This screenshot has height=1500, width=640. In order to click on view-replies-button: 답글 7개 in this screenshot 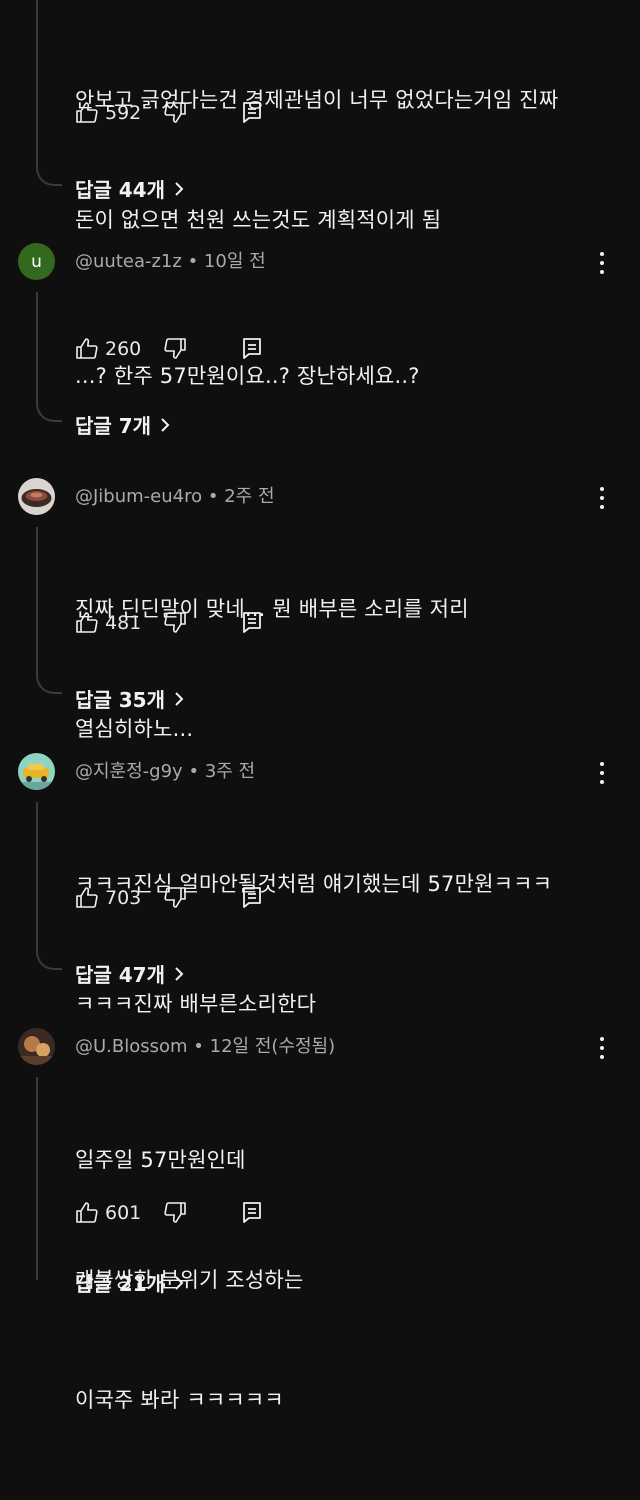, I will do `click(123, 424)`.